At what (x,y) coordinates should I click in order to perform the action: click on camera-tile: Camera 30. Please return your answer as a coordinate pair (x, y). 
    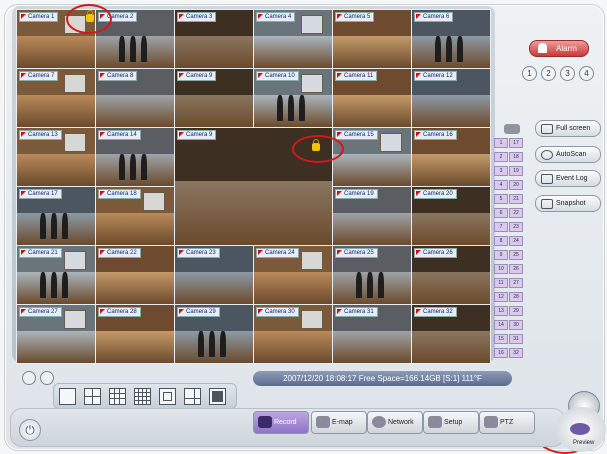
    Looking at the image, I should click on (293, 334).